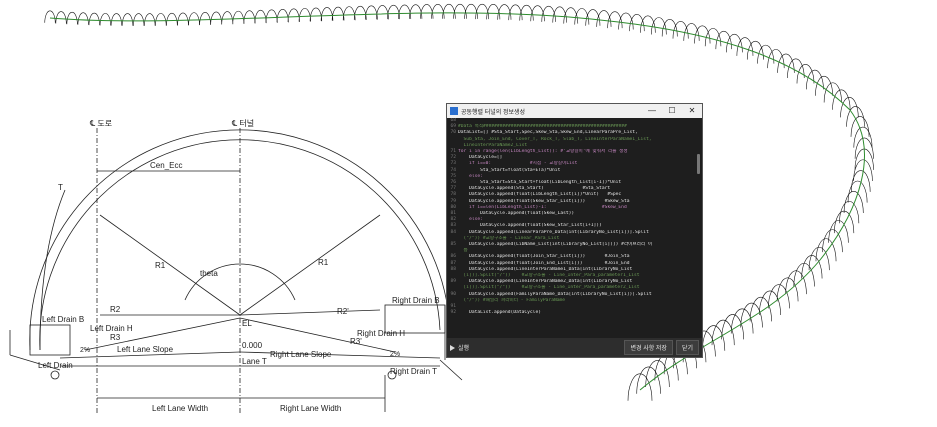 The height and width of the screenshot is (427, 937). I want to click on close-button: 닫기, so click(687, 347).